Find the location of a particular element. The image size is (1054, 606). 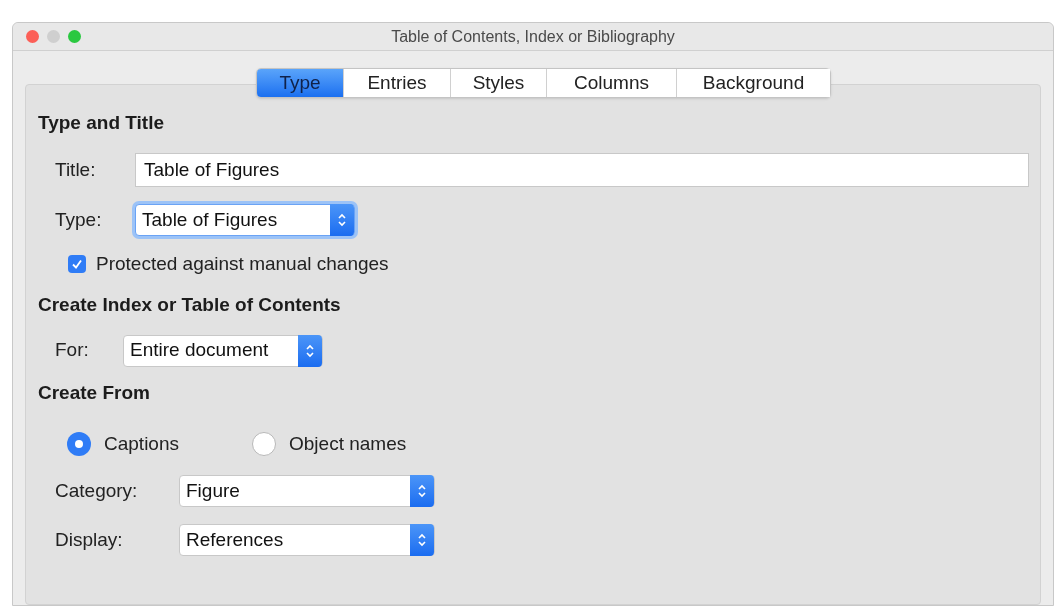

tab: Type is located at coordinates (300, 83).